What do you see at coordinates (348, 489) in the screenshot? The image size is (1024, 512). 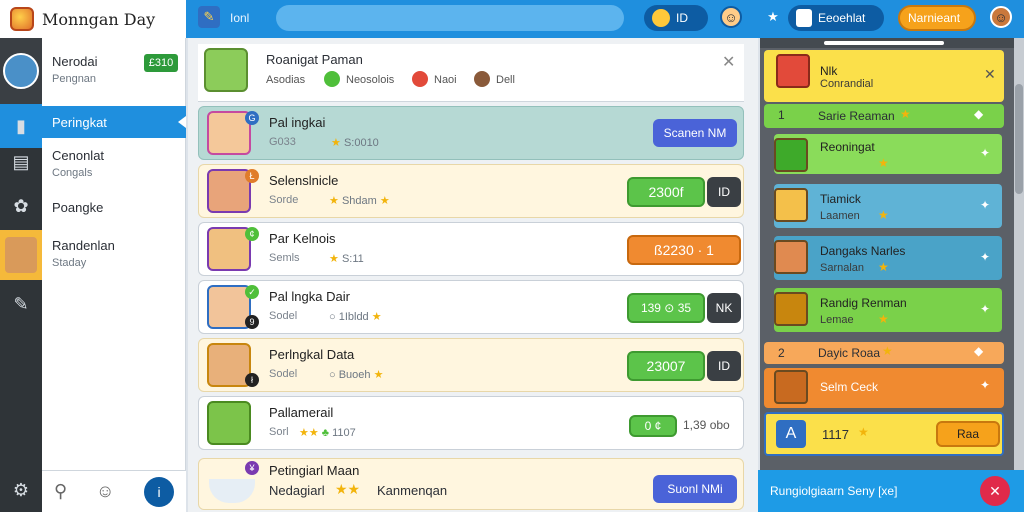 I see `star-icon: ★★` at bounding box center [348, 489].